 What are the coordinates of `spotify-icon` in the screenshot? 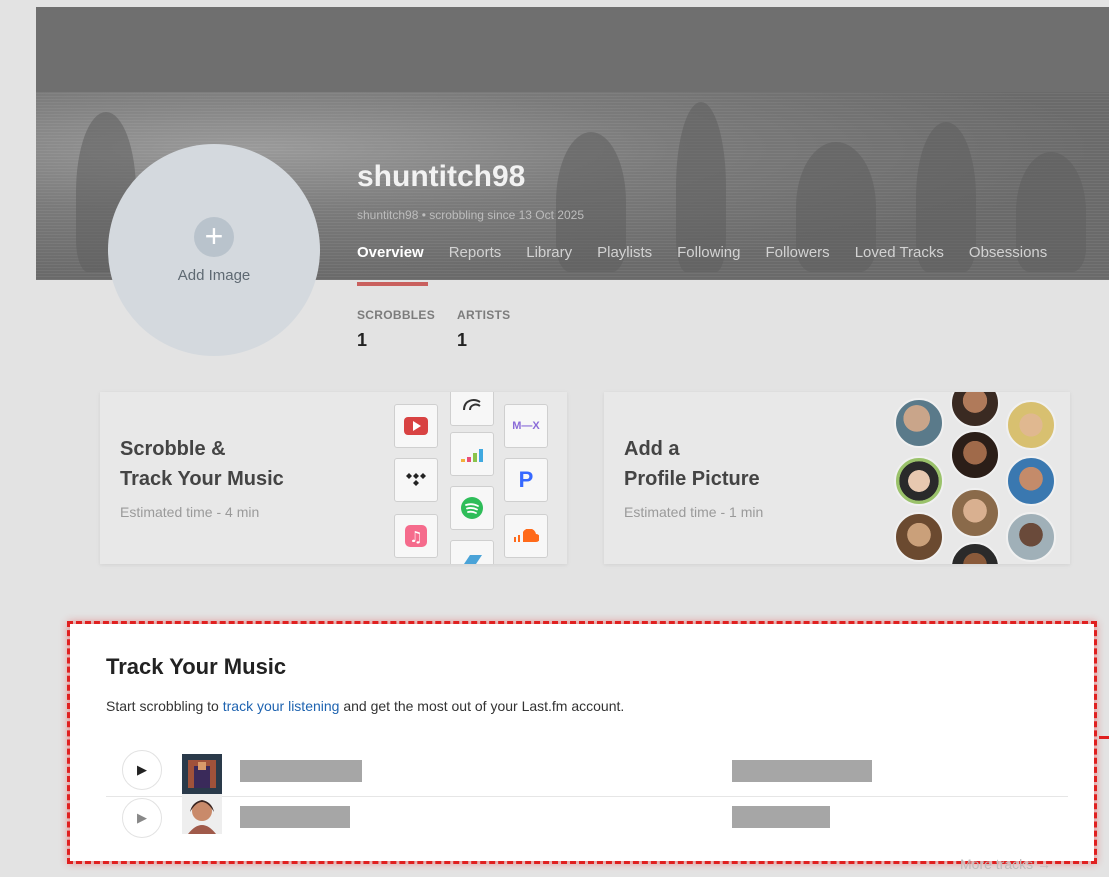 It's located at (472, 508).